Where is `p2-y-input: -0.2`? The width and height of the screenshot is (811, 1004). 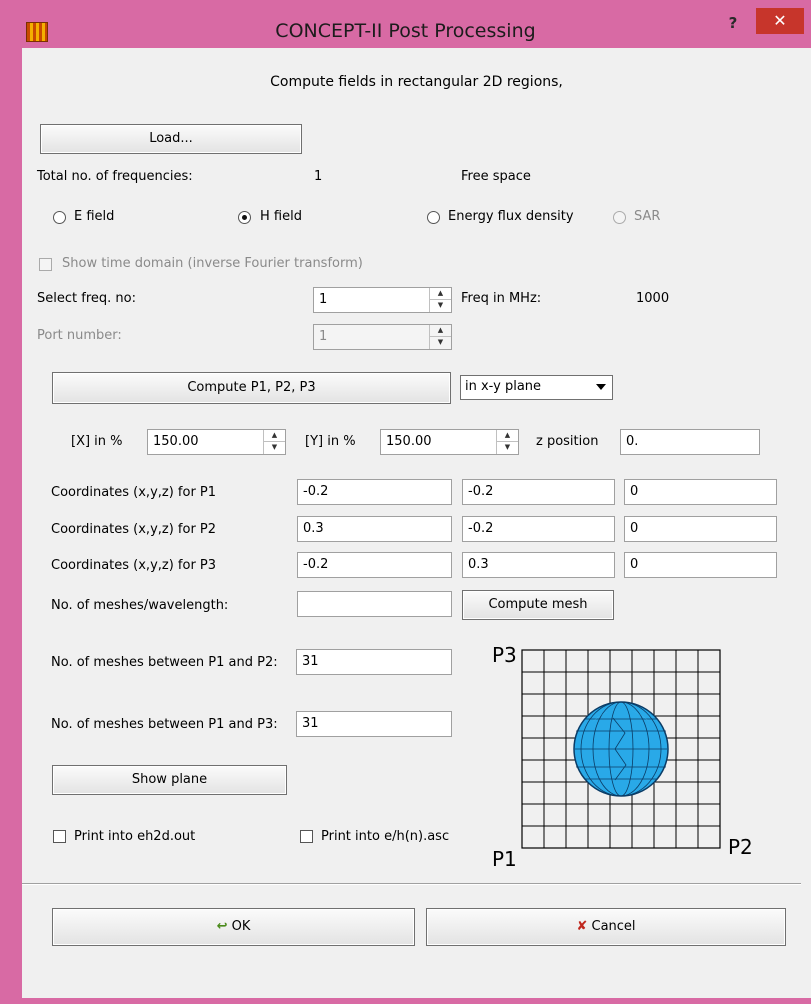 p2-y-input: -0.2 is located at coordinates (538, 529).